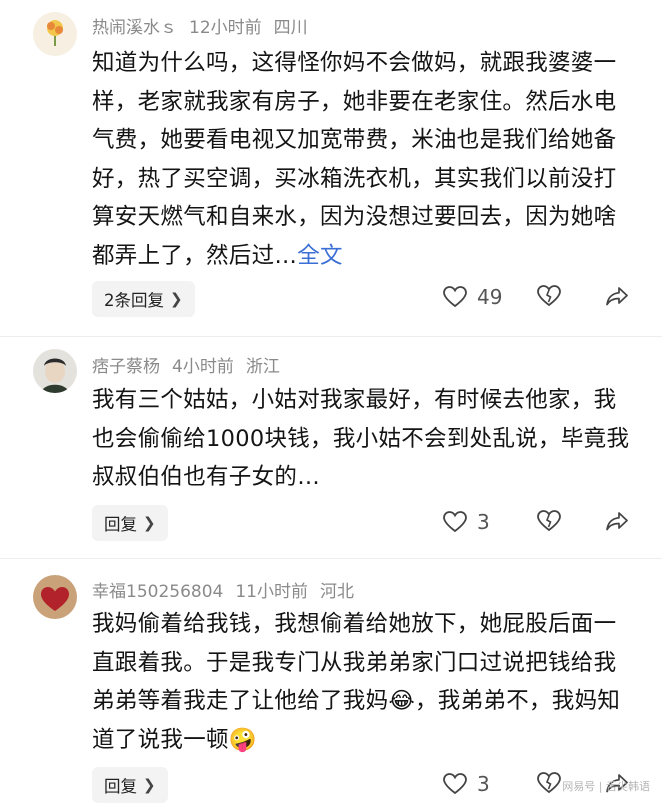 The image size is (662, 803). What do you see at coordinates (606, 786) in the screenshot?
I see `watermark: 网易号 | 舌尖韩语` at bounding box center [606, 786].